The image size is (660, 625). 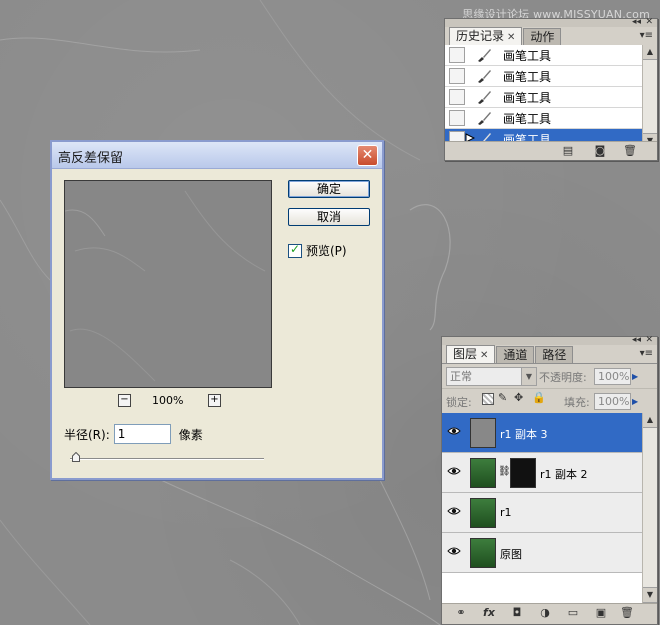 I want to click on zoom-in-button: +, so click(x=214, y=400).